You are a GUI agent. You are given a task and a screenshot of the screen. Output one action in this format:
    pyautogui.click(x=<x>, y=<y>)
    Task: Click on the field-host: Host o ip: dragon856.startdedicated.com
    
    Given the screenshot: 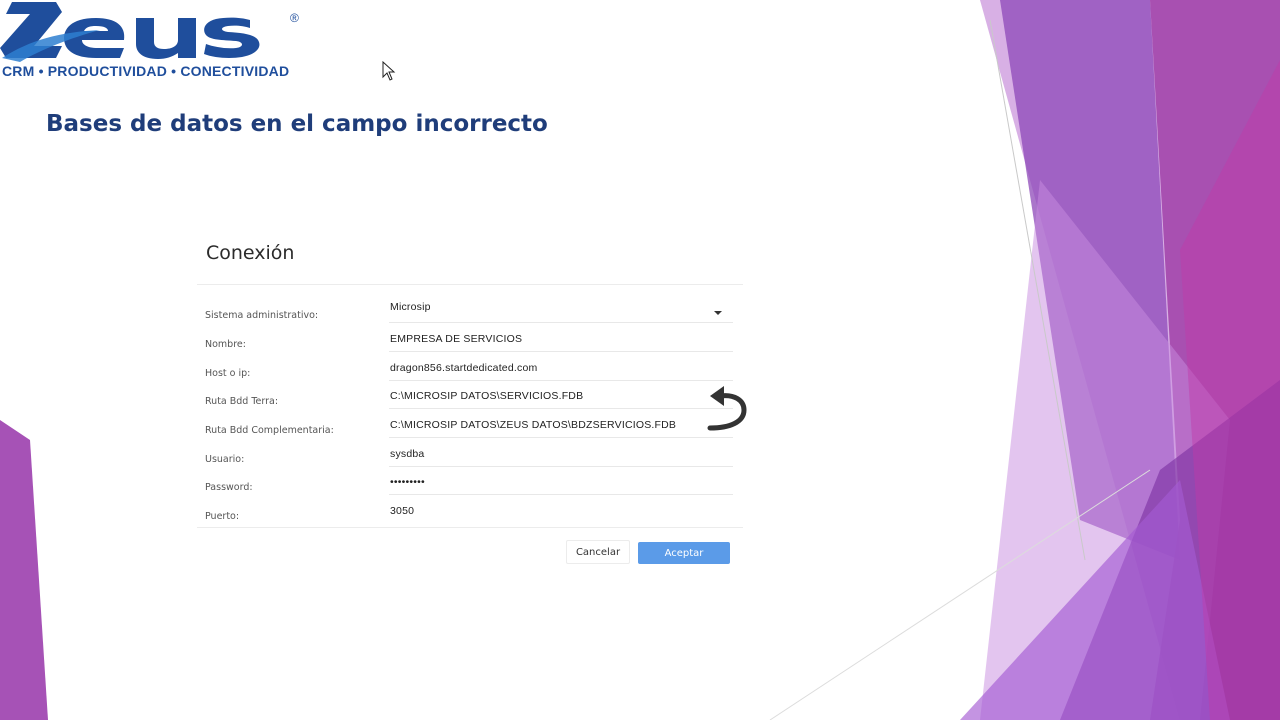 What is the action you would take?
    pyautogui.click(x=469, y=368)
    